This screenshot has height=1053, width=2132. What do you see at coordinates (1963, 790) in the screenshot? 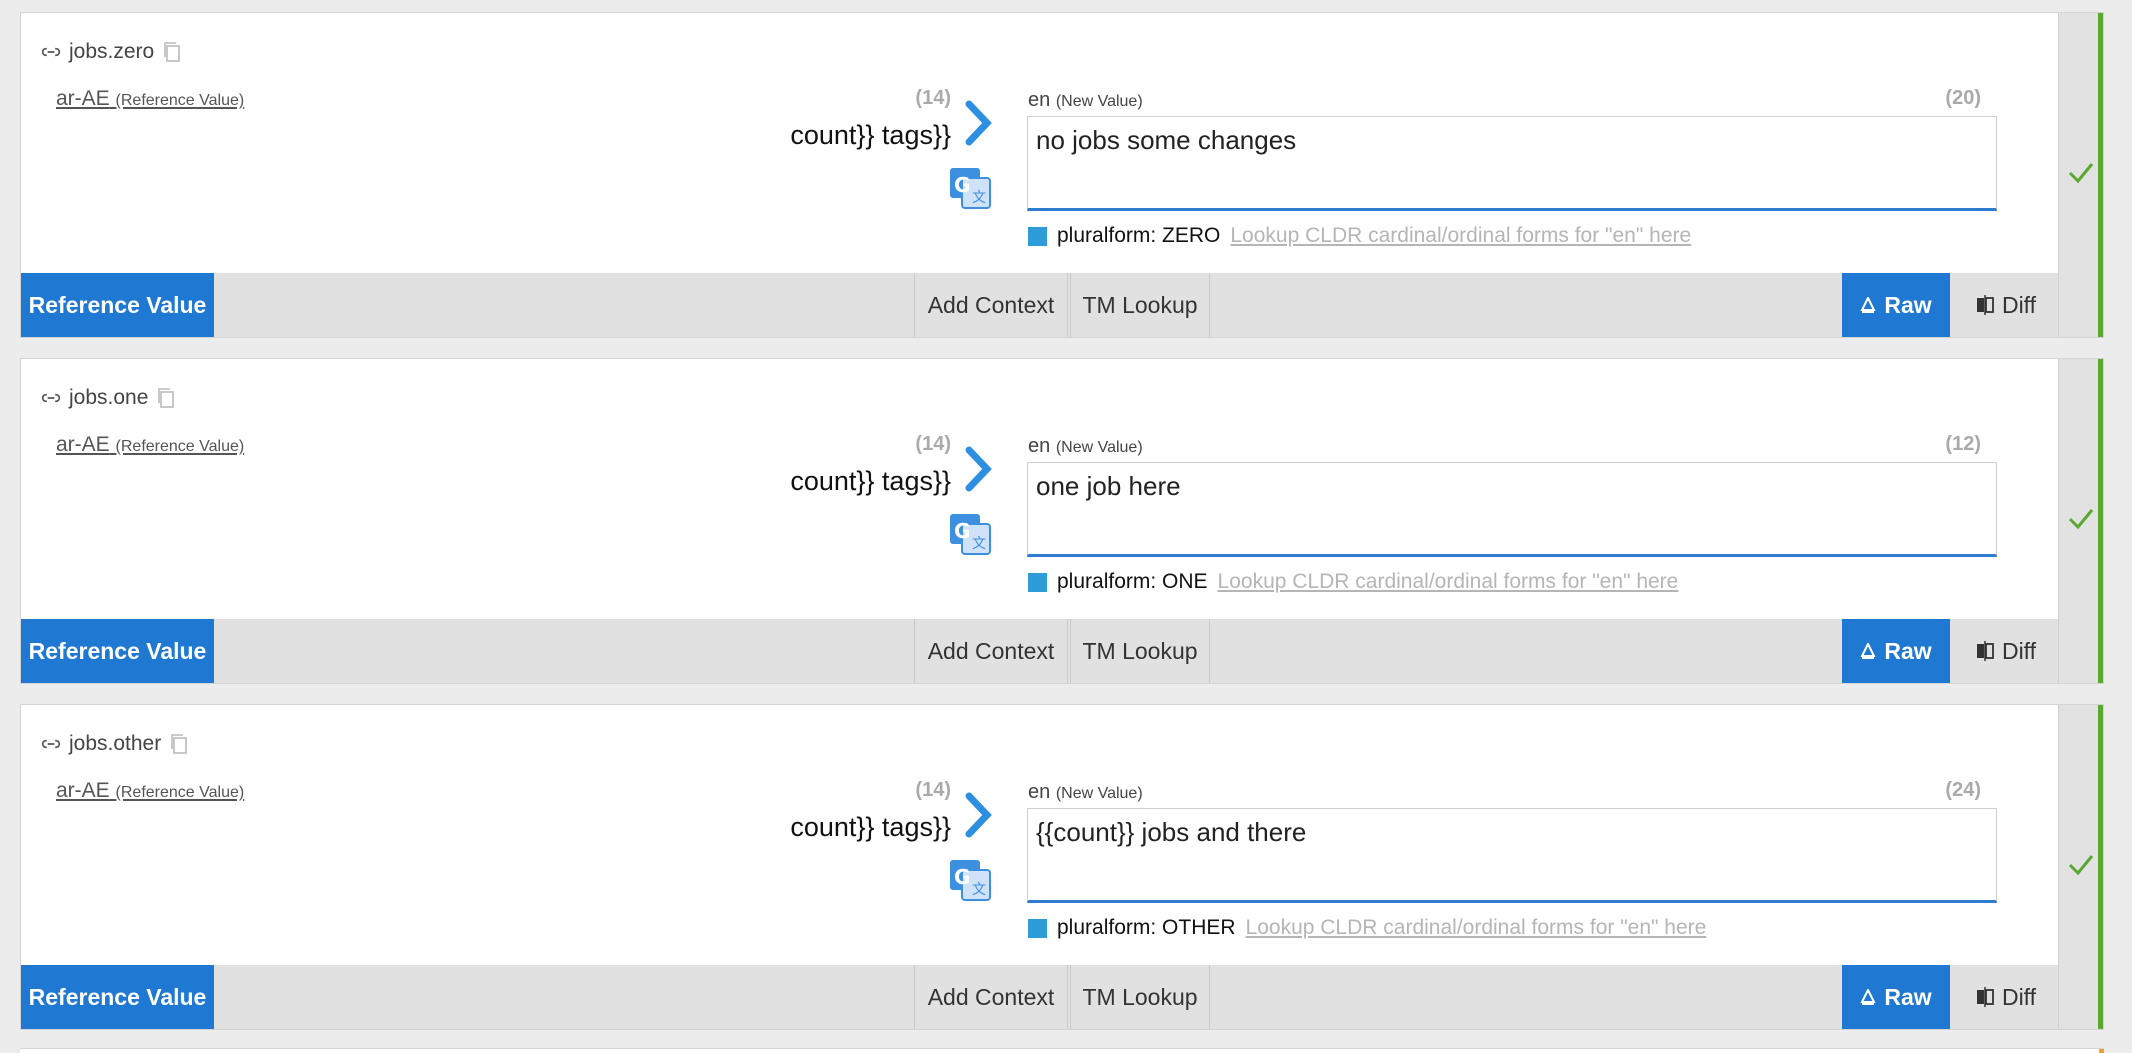
I see `new-char-count: (24)` at bounding box center [1963, 790].